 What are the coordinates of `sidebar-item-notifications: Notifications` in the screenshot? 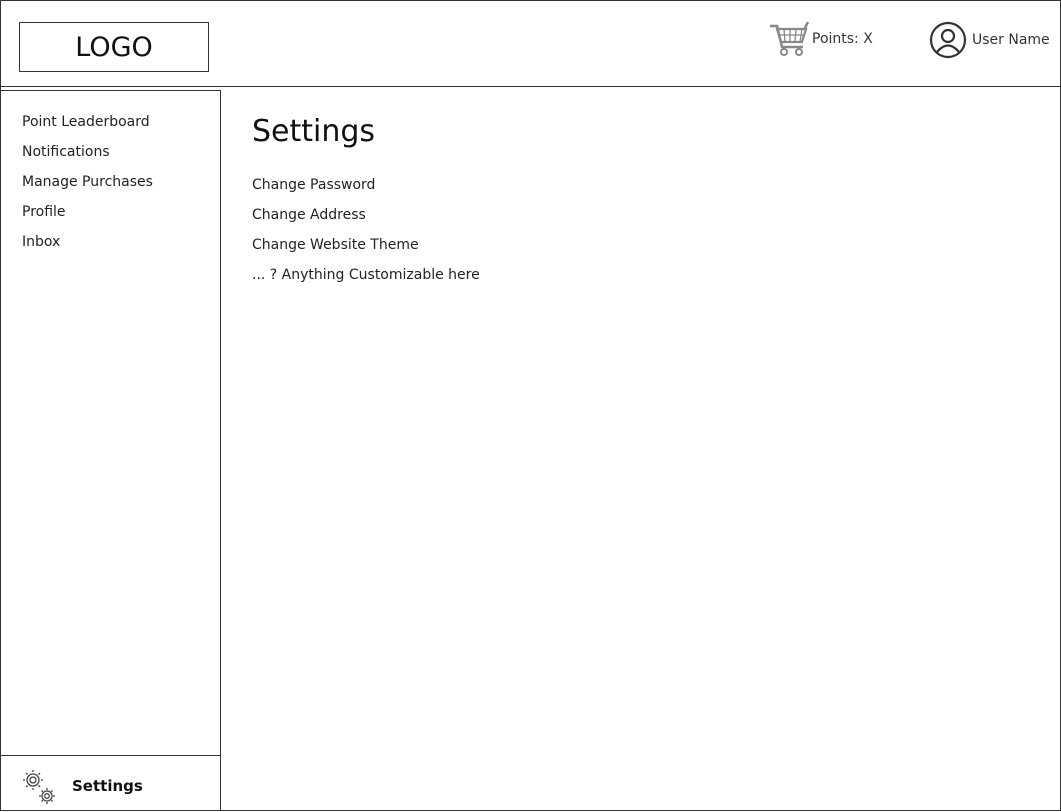 It's located at (87, 158).